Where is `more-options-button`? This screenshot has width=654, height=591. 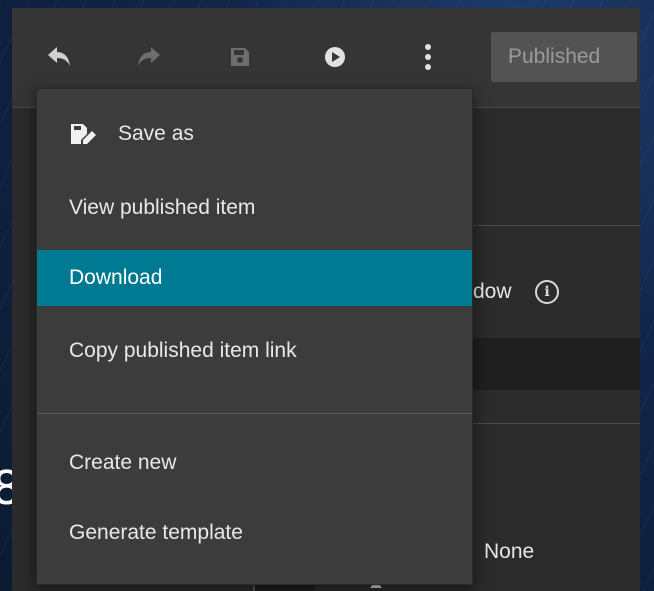
more-options-button is located at coordinates (428, 57).